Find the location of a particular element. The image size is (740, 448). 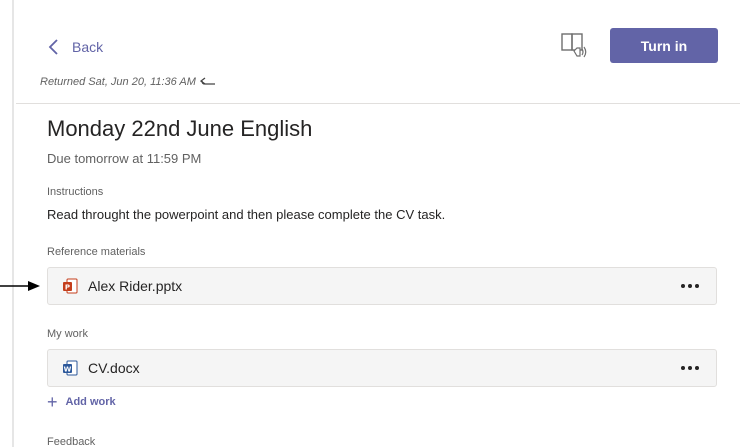

returned-text: Returned Sat, Jun 20, 11:36 AM is located at coordinates (118, 82).